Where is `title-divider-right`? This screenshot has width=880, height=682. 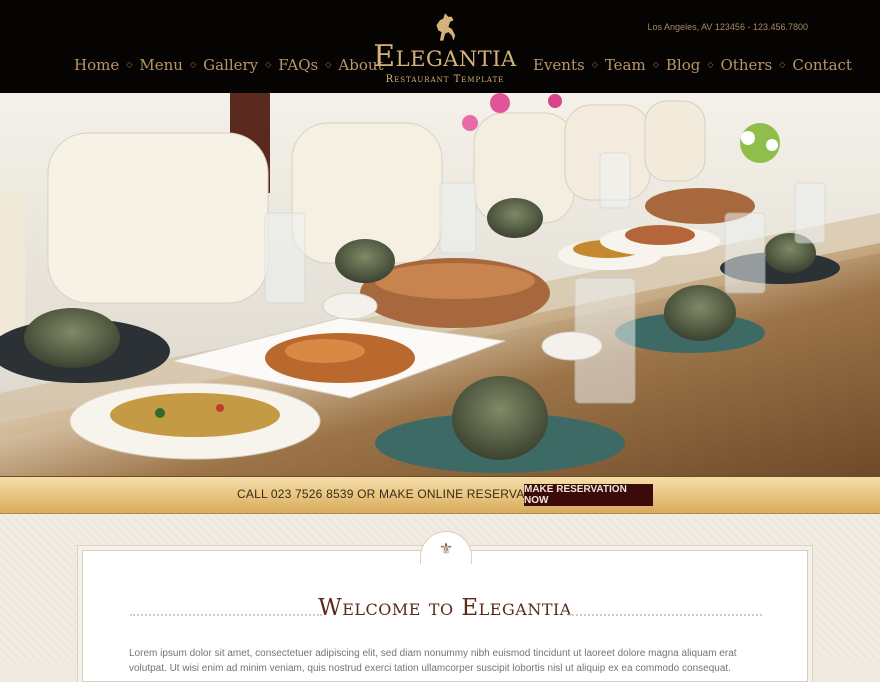 title-divider-right is located at coordinates (665, 615).